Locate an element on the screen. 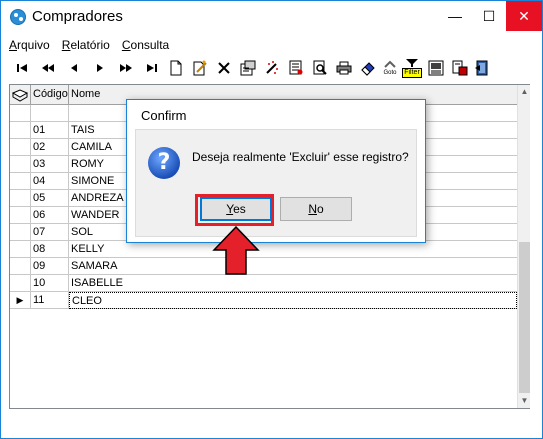 This screenshot has width=543, height=439. cell-nome: ISABELLE is located at coordinates (293, 283).